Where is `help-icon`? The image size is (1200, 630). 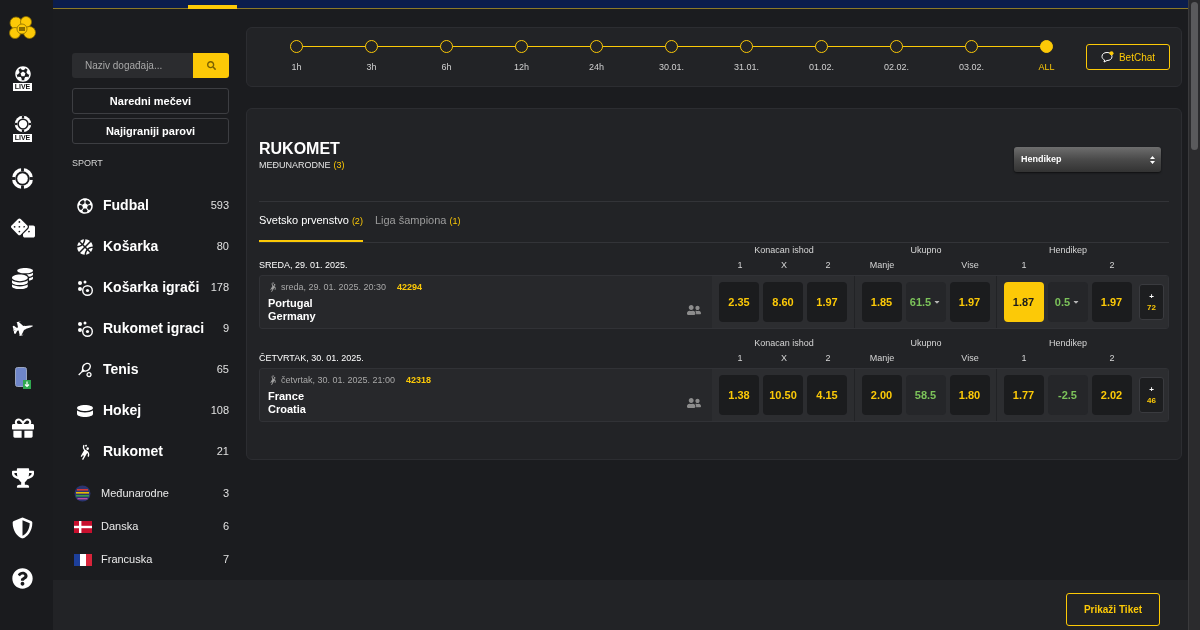
help-icon is located at coordinates (22, 578).